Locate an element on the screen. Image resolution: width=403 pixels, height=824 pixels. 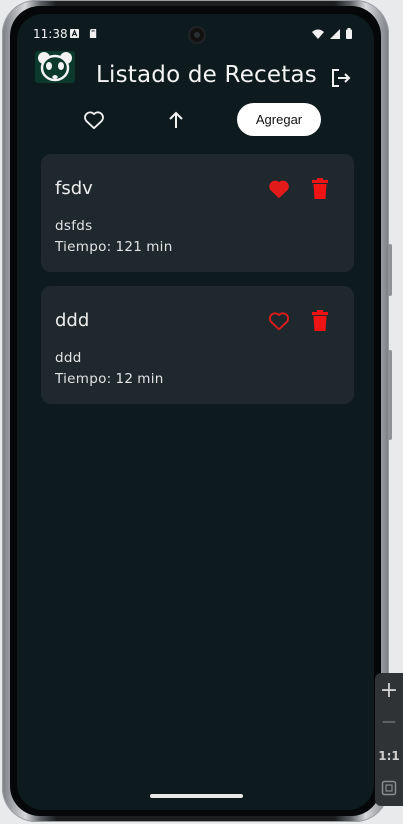
recipe-card: fsdv dsfds Tiempo: 121 min is located at coordinates (197, 213).